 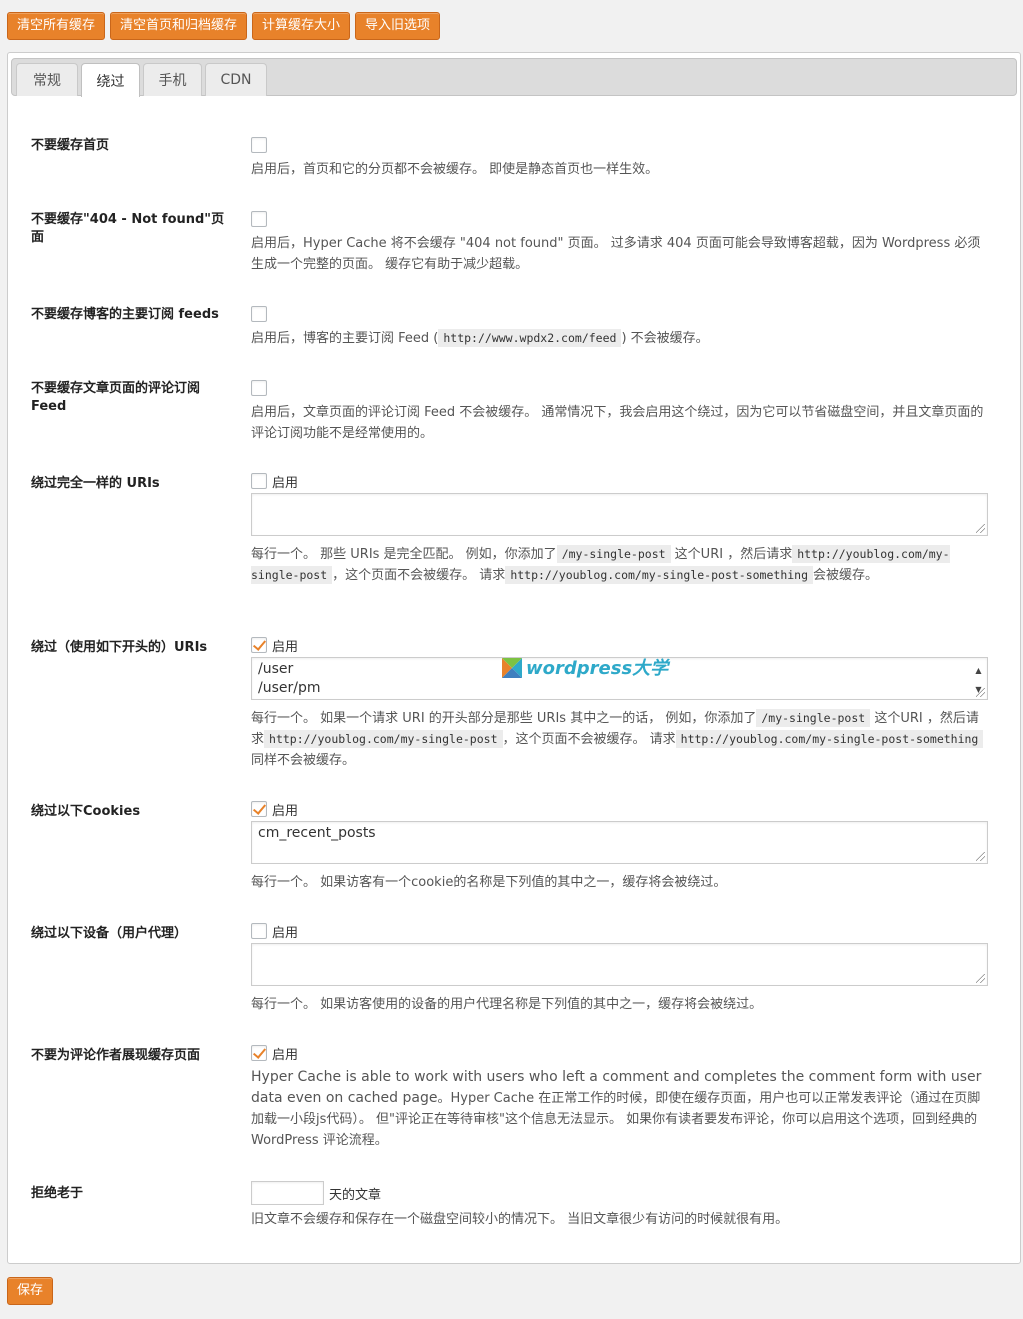 What do you see at coordinates (585, 668) in the screenshot?
I see `wordpress-daxue-watermark: wordpress大学` at bounding box center [585, 668].